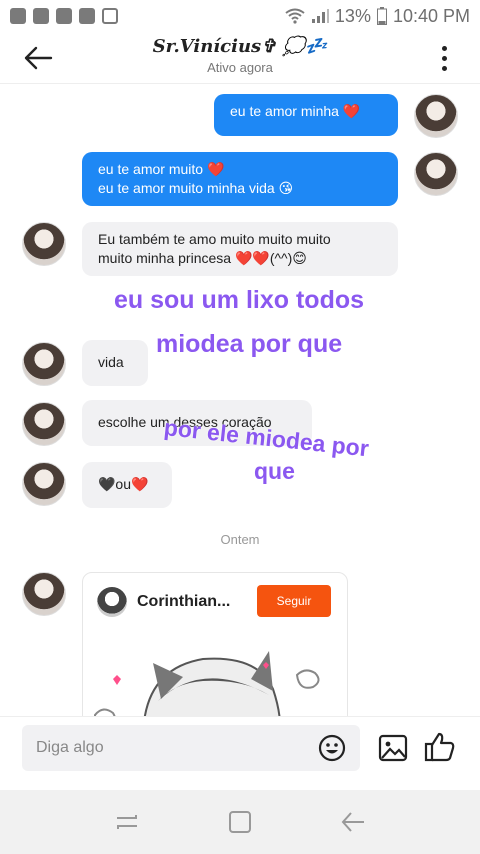 This screenshot has height=854, width=480. I want to click on overlay-text: miodea por que, so click(249, 344).